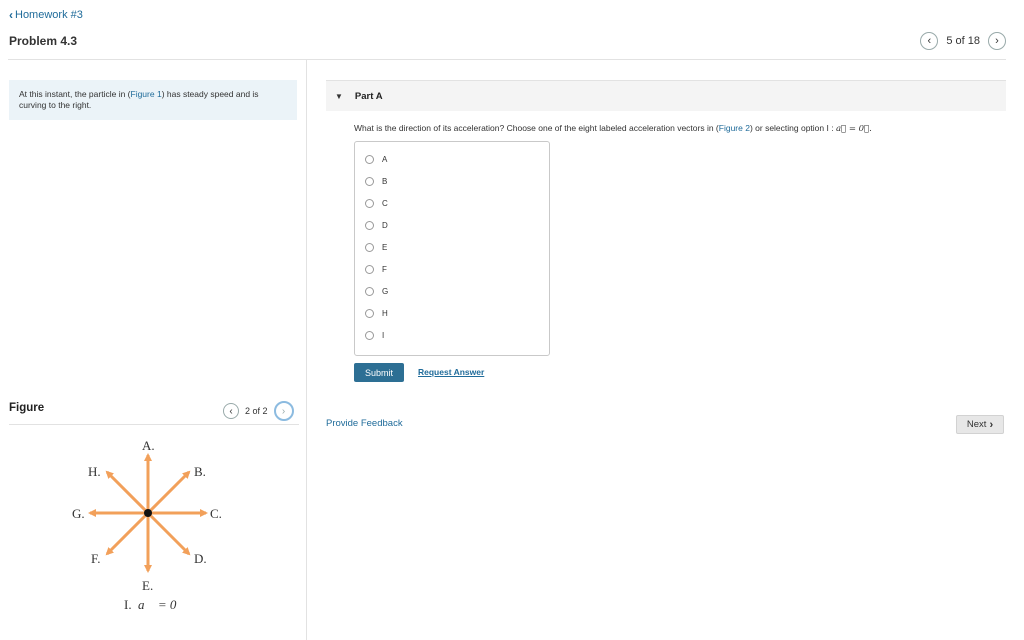 This screenshot has height=640, width=1024. I want to click on previous-figure-button: ‹, so click(231, 411).